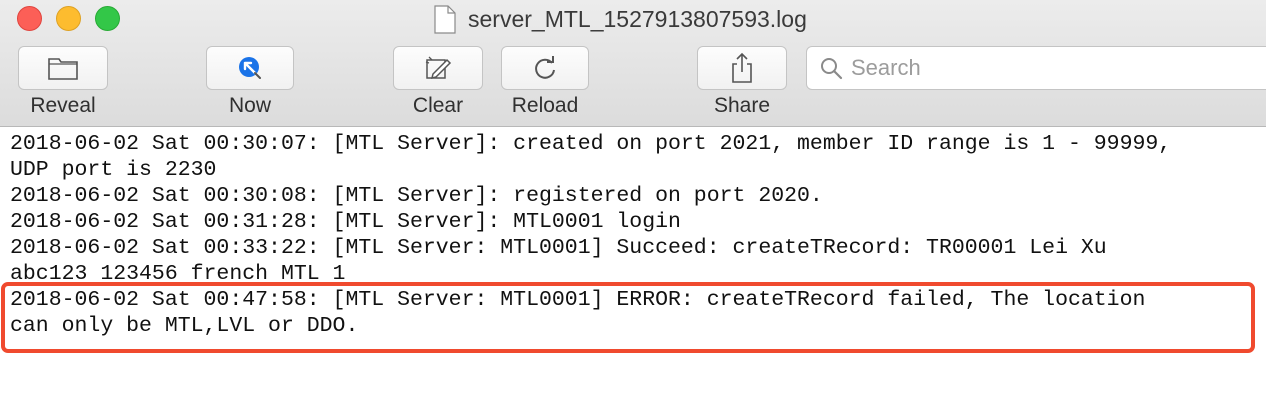 The height and width of the screenshot is (406, 1266). I want to click on folder-icon, so click(63, 69).